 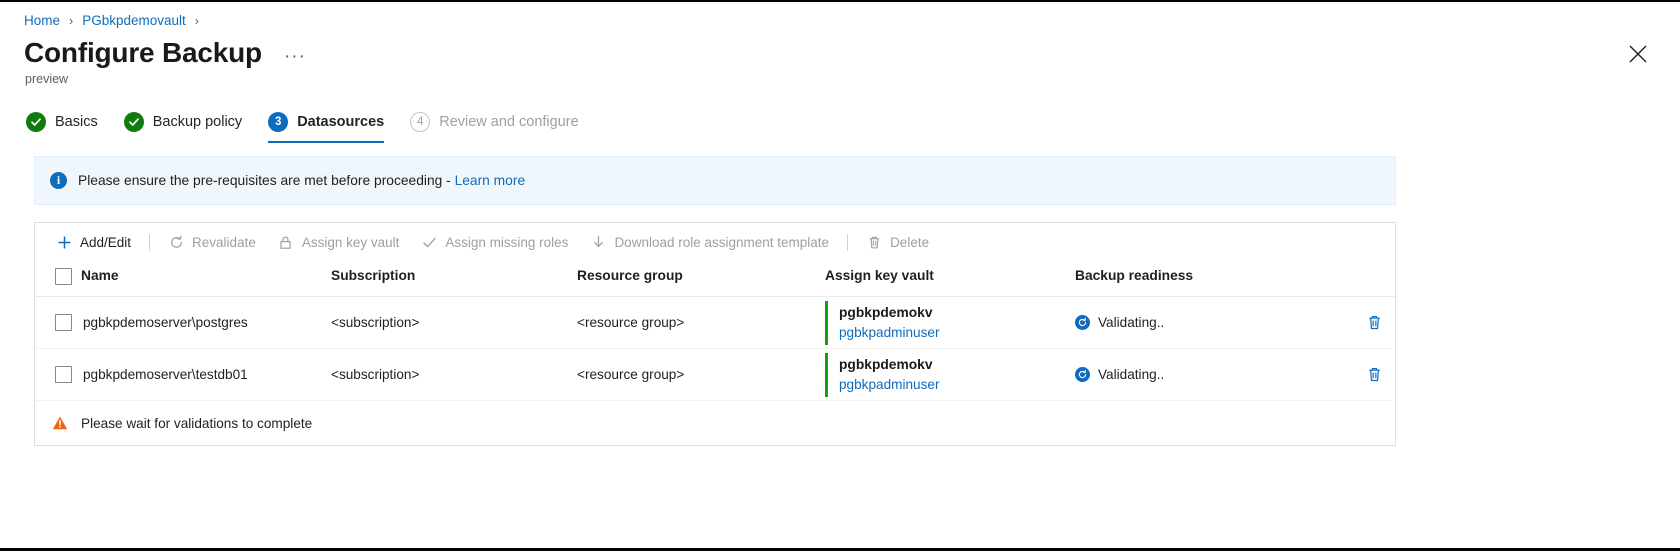 I want to click on info-icon: i, so click(x=58, y=180).